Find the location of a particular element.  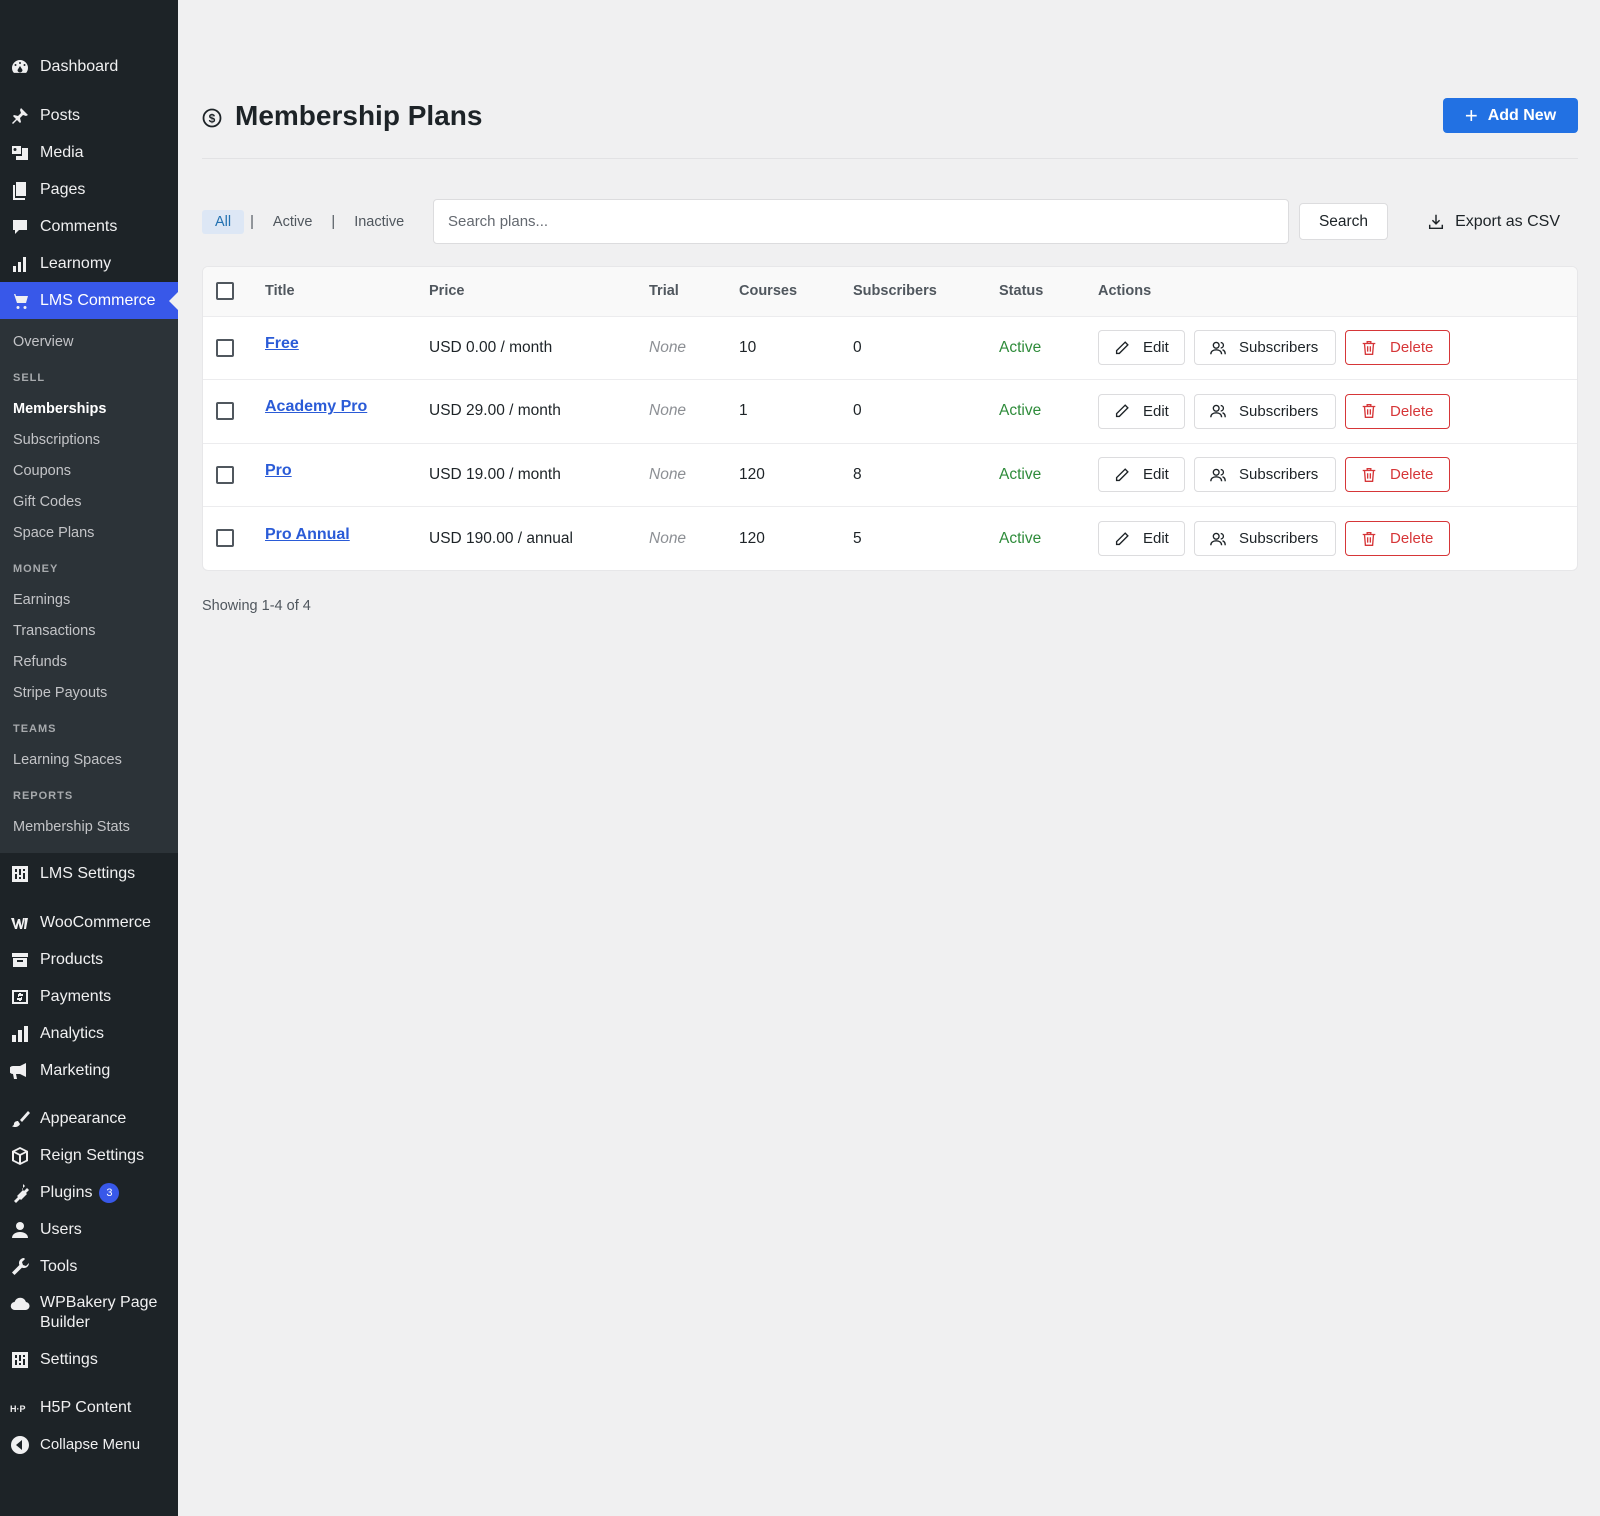

submenu-refunds: Refunds is located at coordinates (89, 662).